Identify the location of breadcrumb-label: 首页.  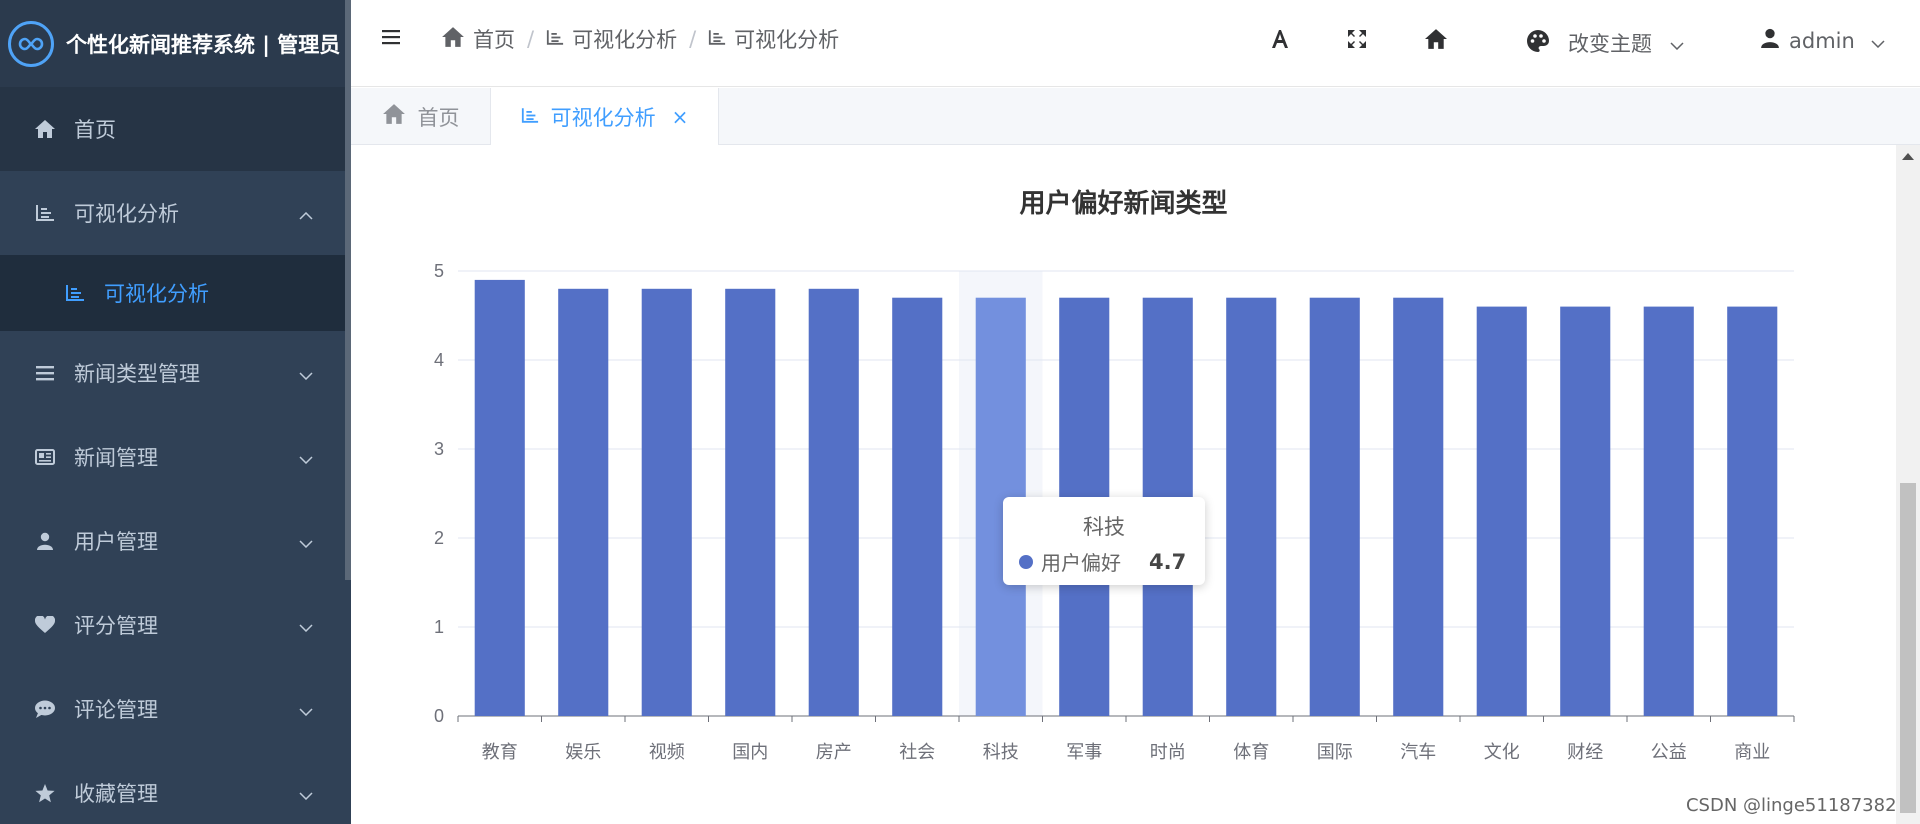
(494, 40).